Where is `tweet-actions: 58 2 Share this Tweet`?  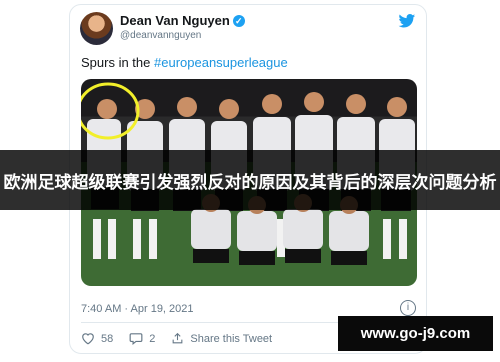
tweet-actions: 58 2 Share this Tweet is located at coordinates (184, 338).